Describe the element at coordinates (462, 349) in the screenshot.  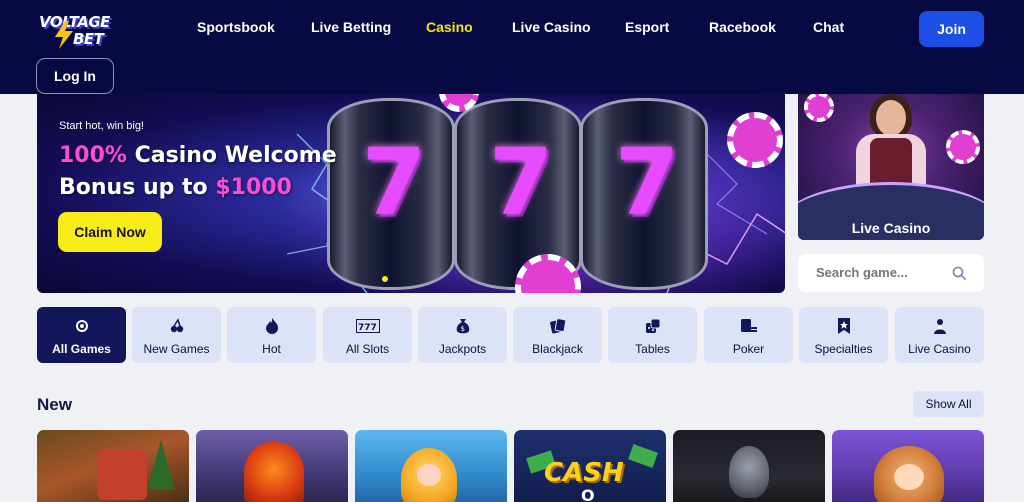
I see `category-label: Jackpots` at that location.